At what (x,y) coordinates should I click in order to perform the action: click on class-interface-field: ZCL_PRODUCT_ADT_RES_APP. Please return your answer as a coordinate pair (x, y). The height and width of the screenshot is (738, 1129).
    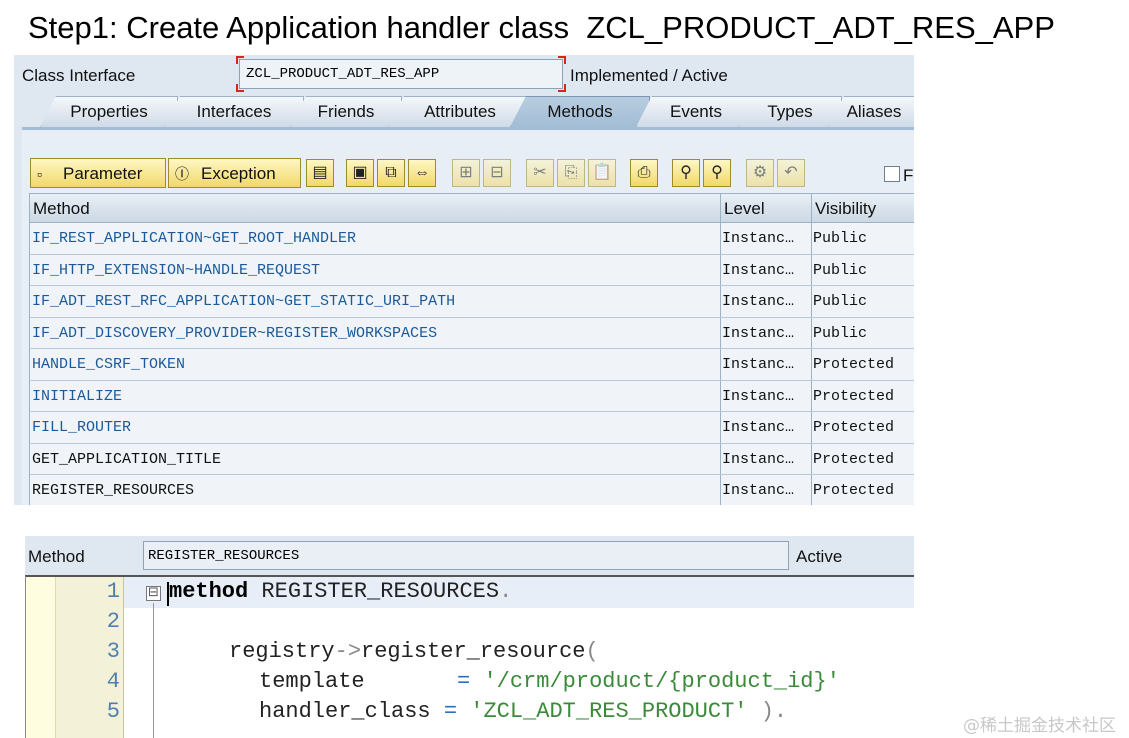
    Looking at the image, I should click on (401, 74).